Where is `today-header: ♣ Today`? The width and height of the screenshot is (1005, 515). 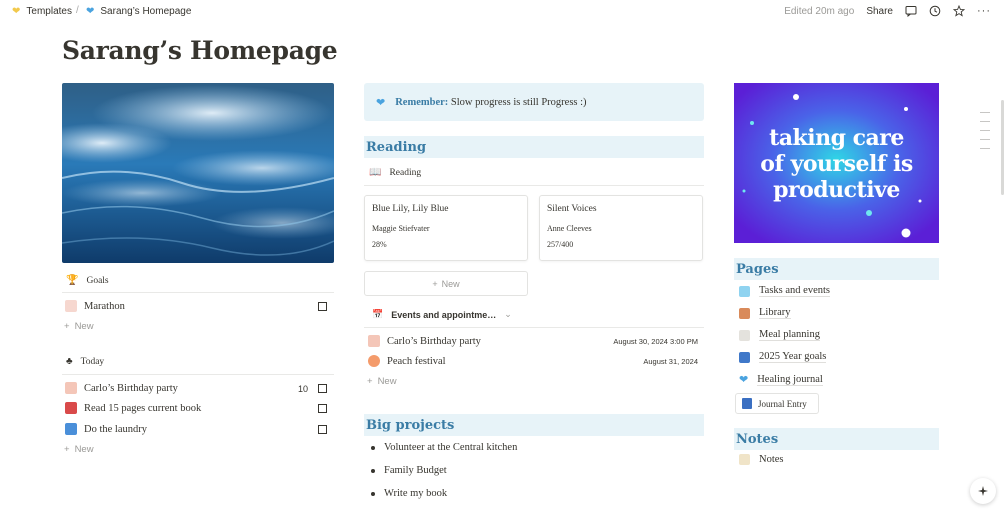
today-header: ♣ Today is located at coordinates (85, 361).